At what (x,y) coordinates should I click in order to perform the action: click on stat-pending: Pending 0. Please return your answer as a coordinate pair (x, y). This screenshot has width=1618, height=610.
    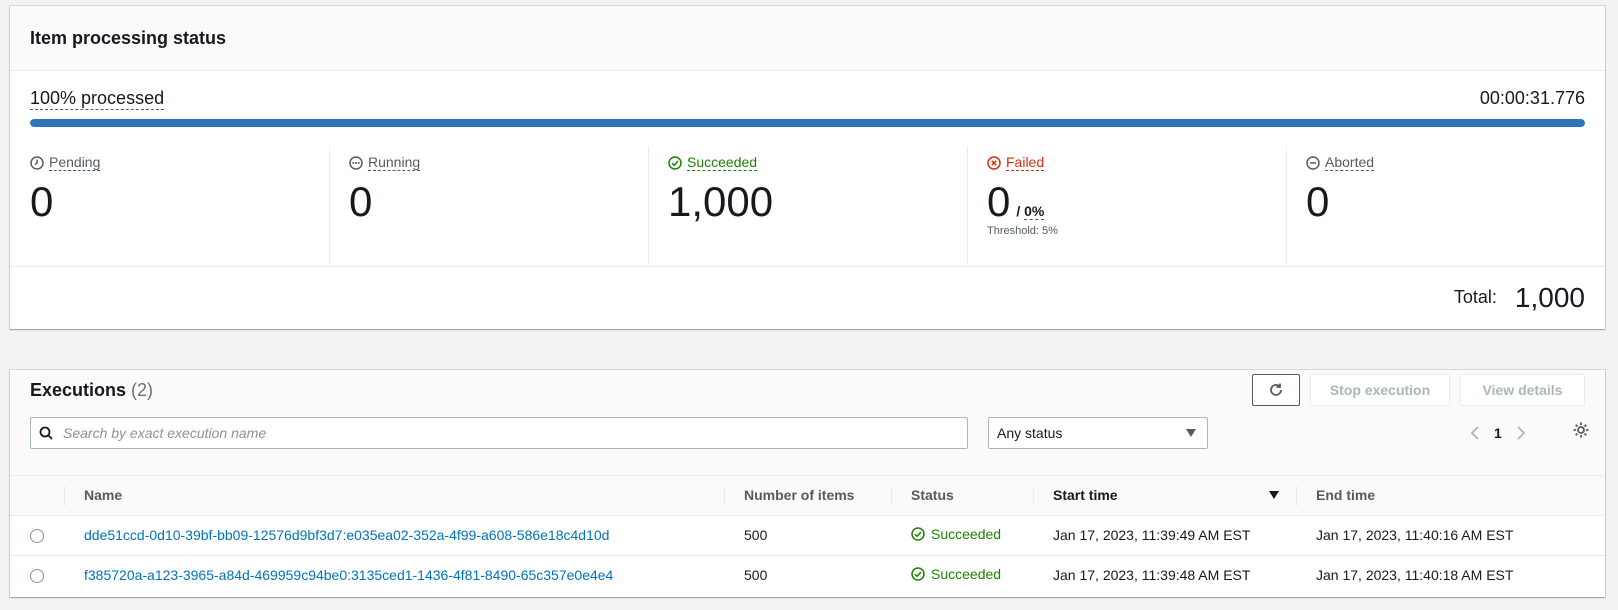
    Looking at the image, I should click on (169, 204).